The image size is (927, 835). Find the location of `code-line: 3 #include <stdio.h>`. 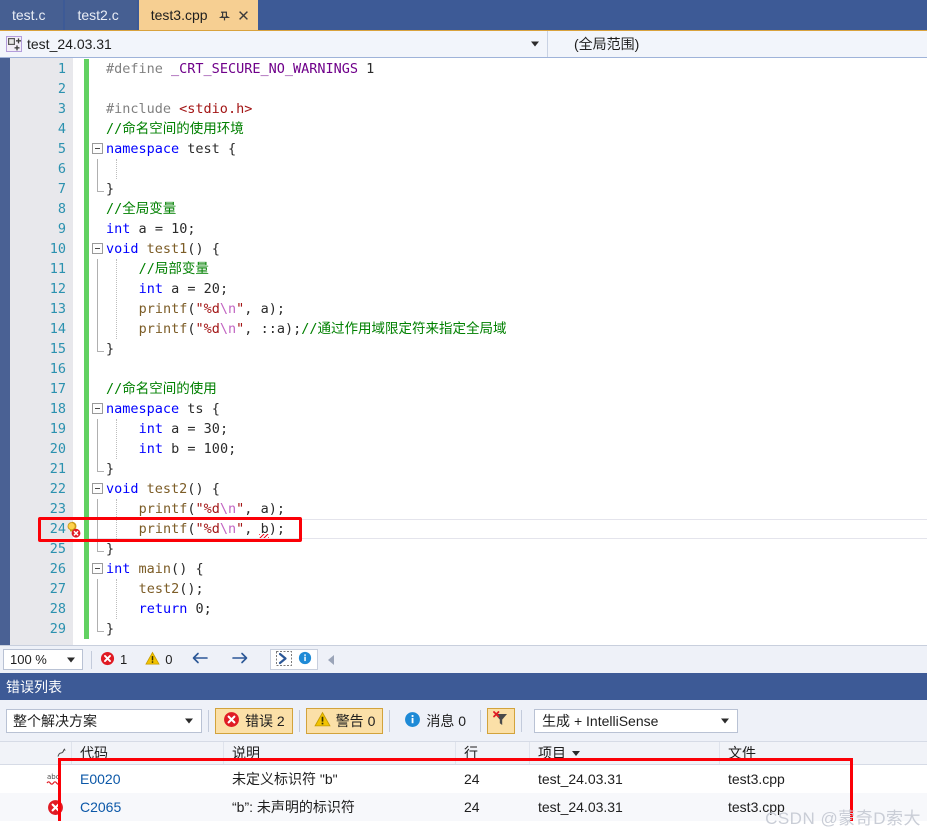

code-line: 3 #include <stdio.h> is located at coordinates (463, 109).